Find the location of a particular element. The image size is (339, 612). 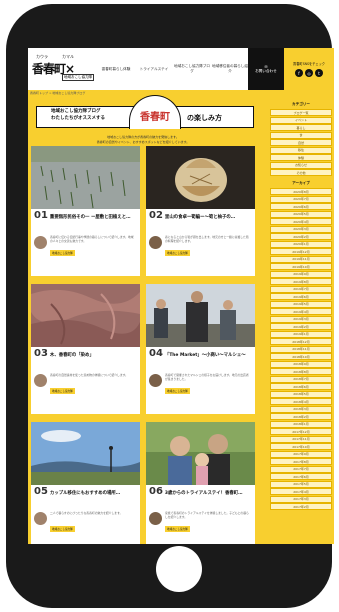

sidebar-archive-item: 2019年9月 is located at coordinates (301, 274).